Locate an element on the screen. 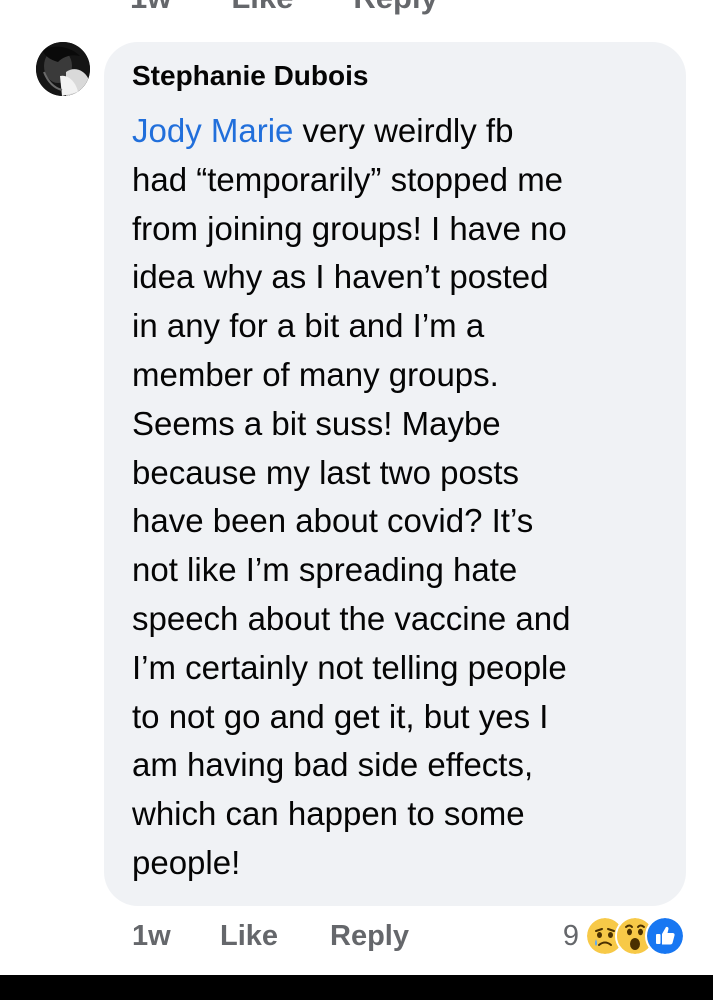 The height and width of the screenshot is (1000, 713). comment-timestamp: 1w is located at coordinates (151, 936).